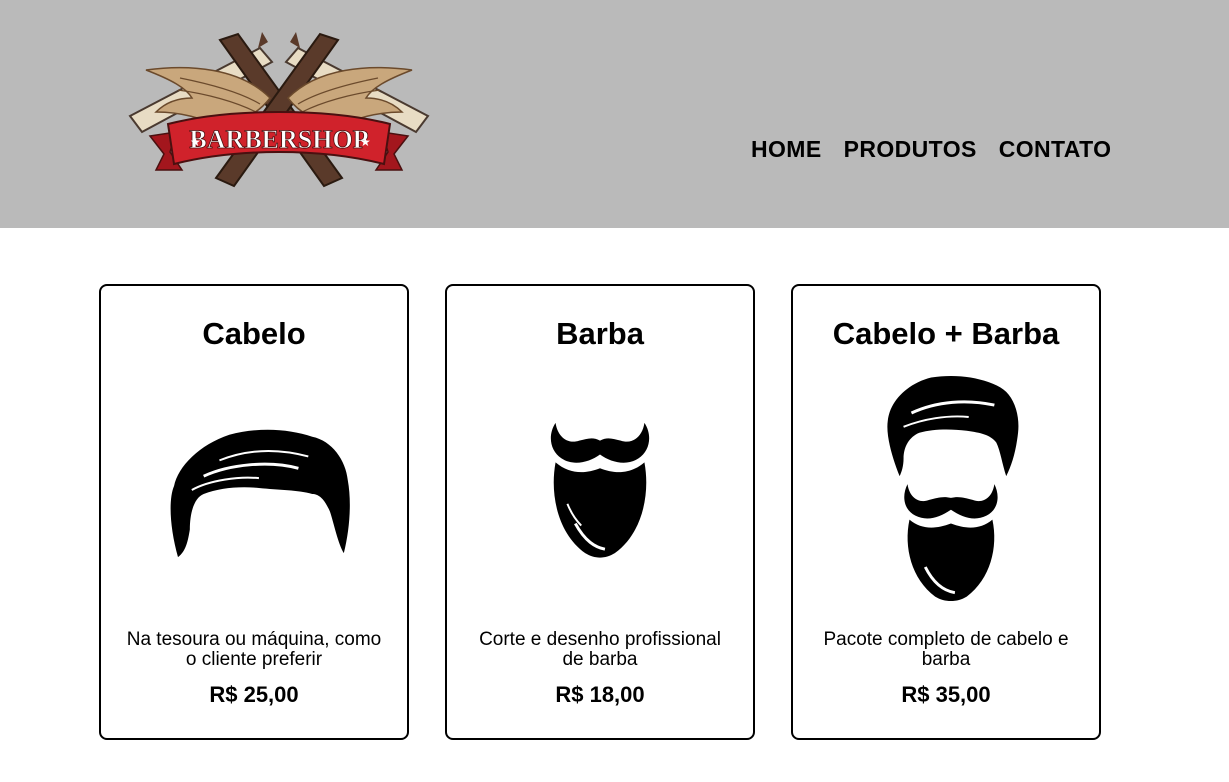 The width and height of the screenshot is (1229, 782). What do you see at coordinates (260, 493) in the screenshot?
I see `hair-icon` at bounding box center [260, 493].